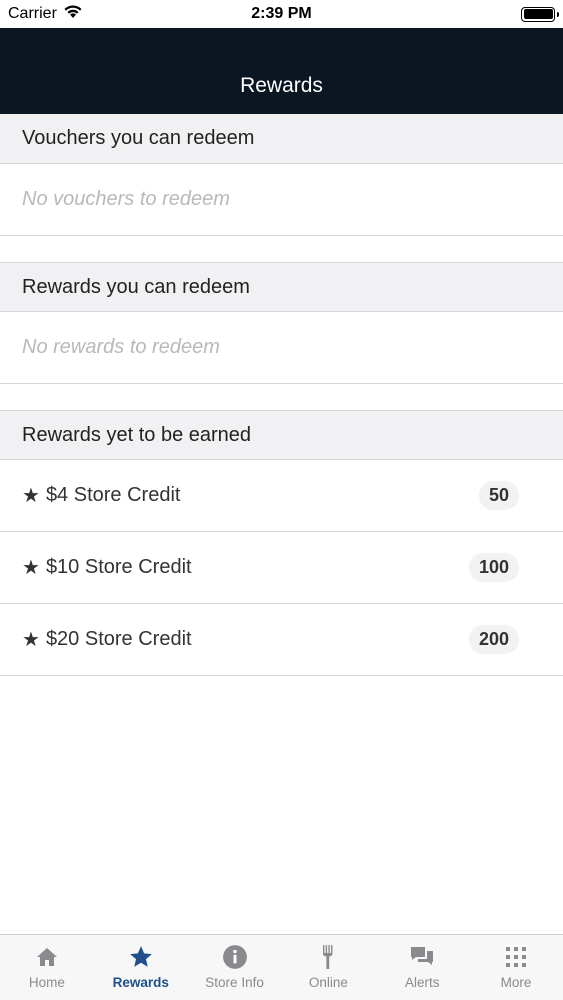 The width and height of the screenshot is (563, 1000). What do you see at coordinates (493, 639) in the screenshot?
I see `points-badge: 200` at bounding box center [493, 639].